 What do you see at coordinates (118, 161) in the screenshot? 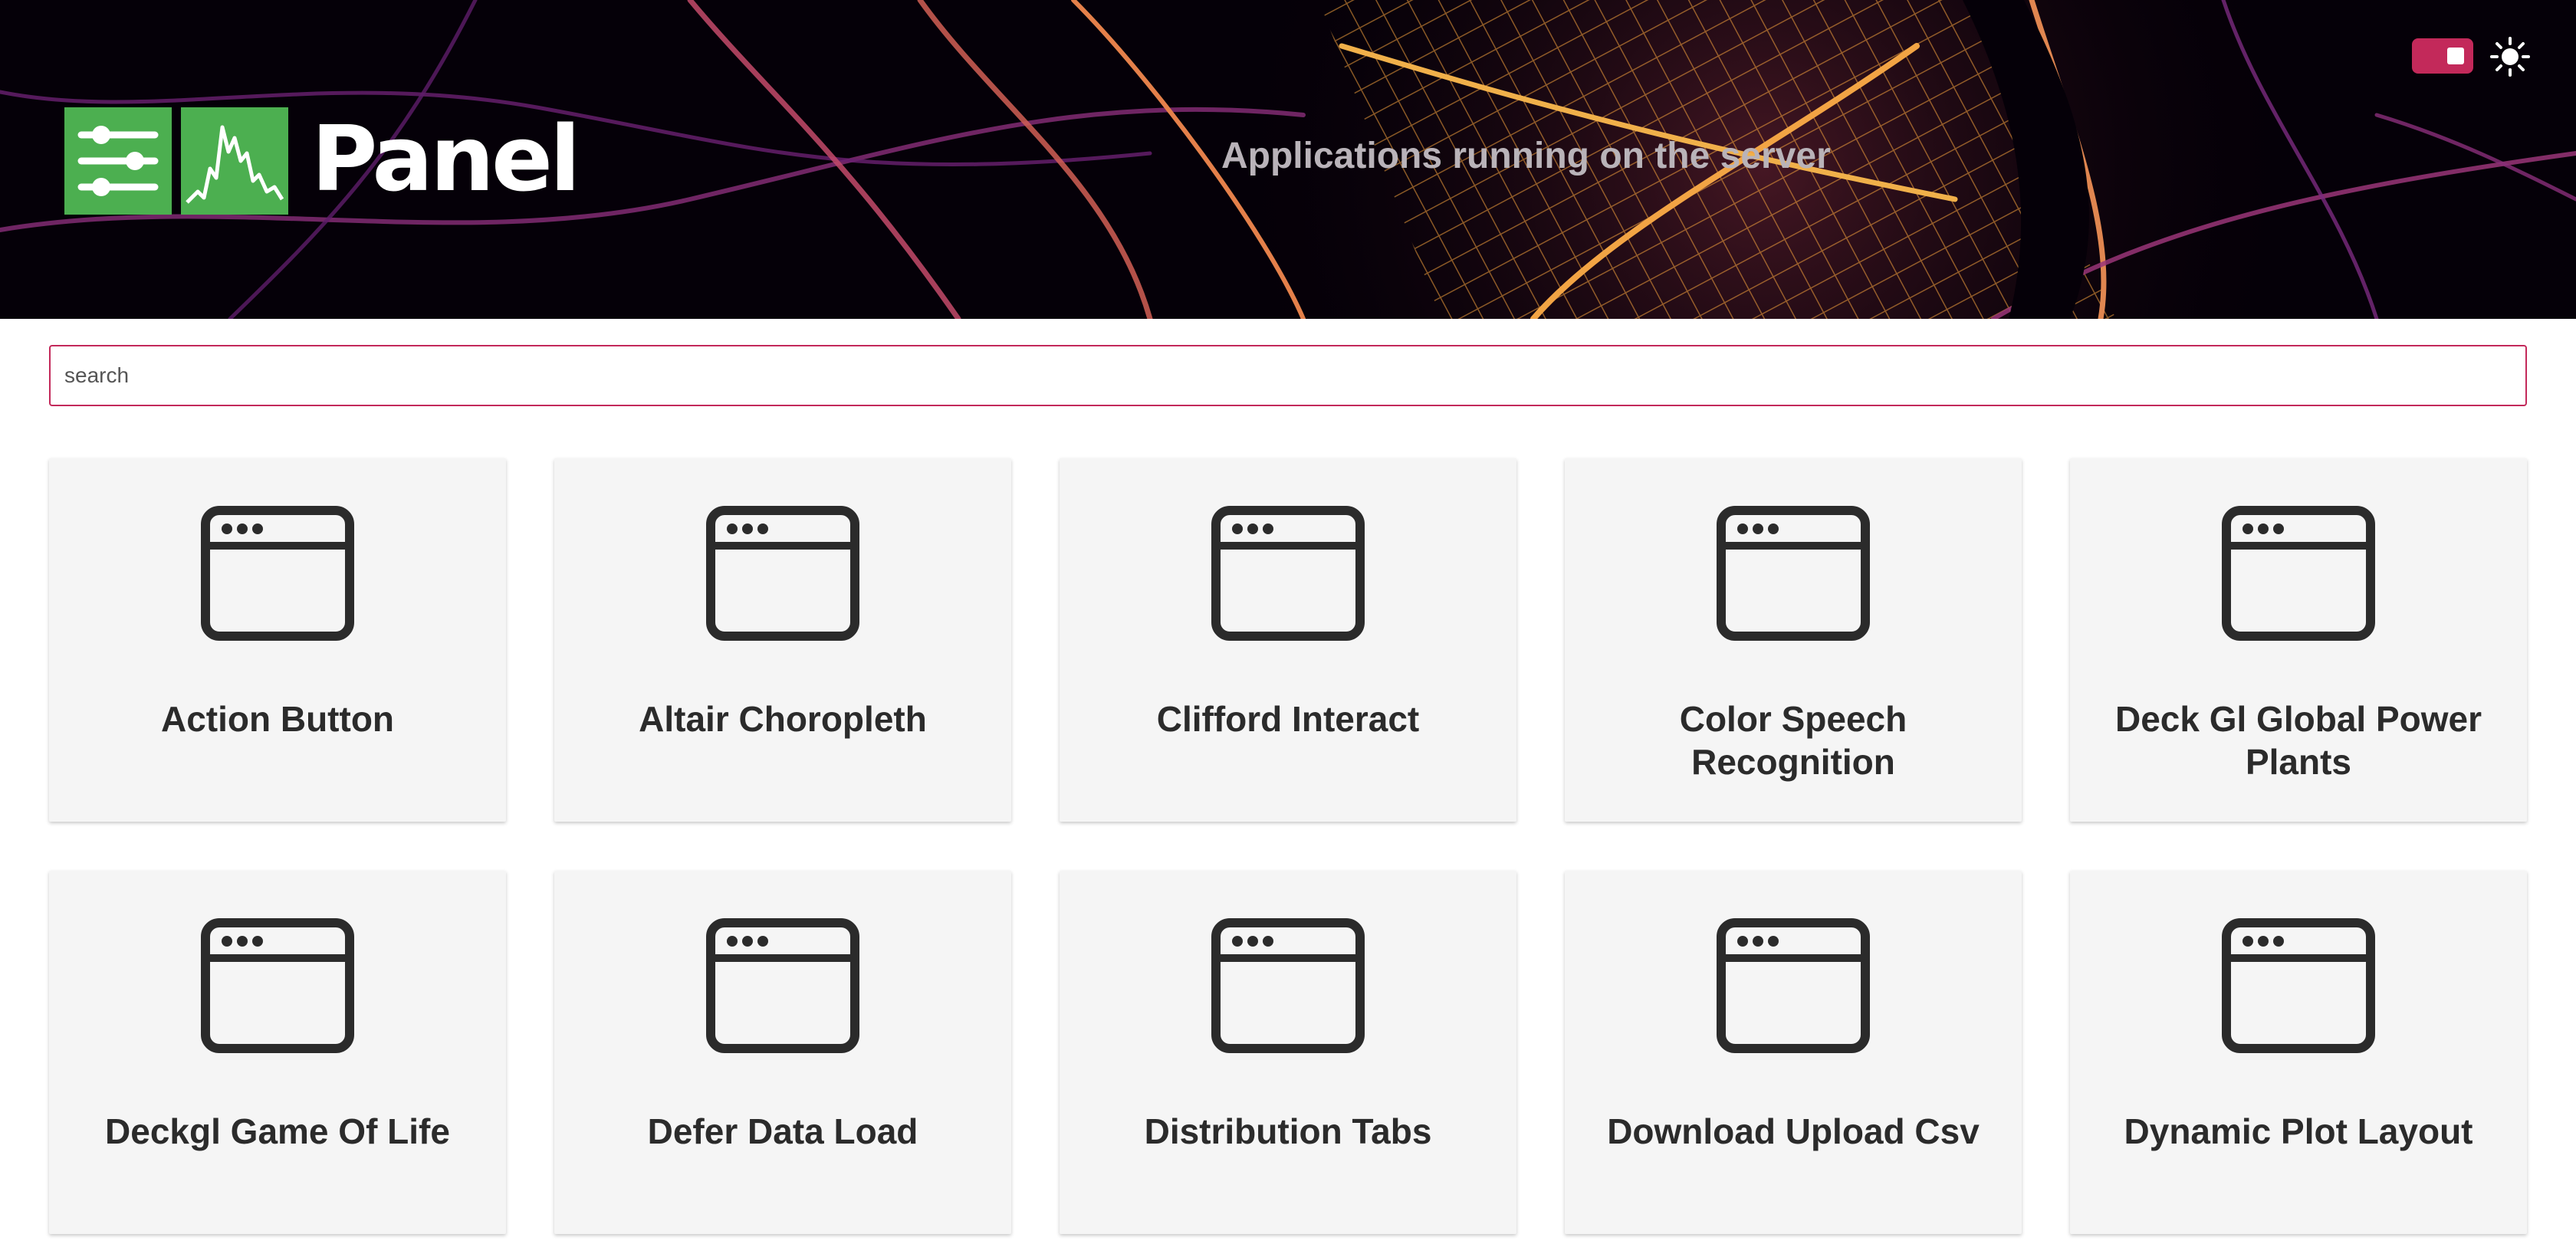
I see `sliders-icon` at bounding box center [118, 161].